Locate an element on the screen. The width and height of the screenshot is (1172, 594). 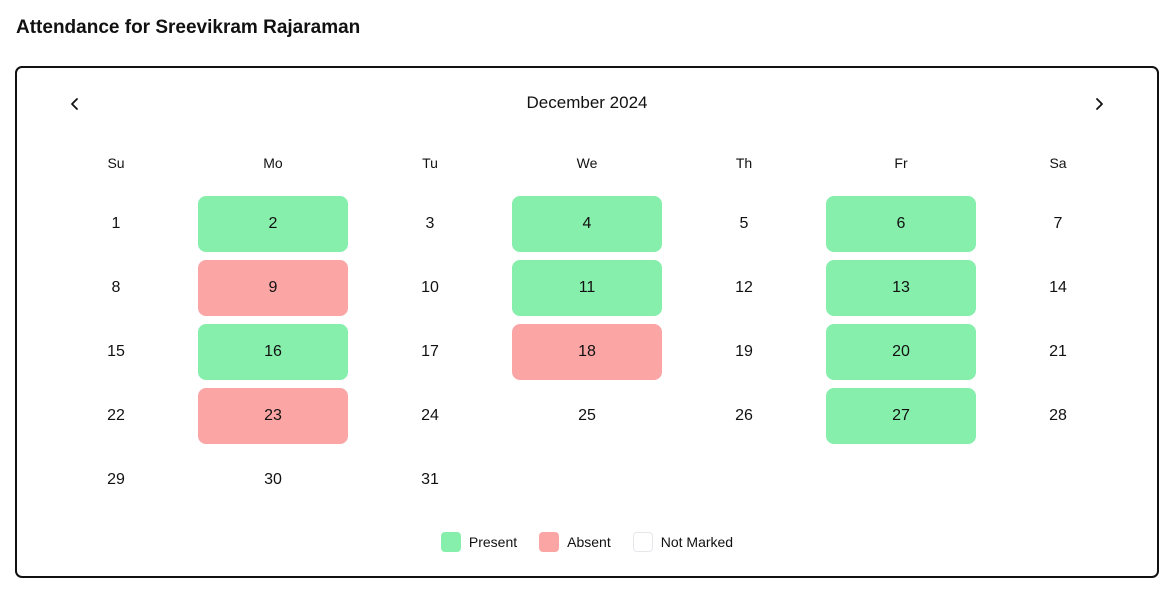
day-cell-18: 18 is located at coordinates (587, 352).